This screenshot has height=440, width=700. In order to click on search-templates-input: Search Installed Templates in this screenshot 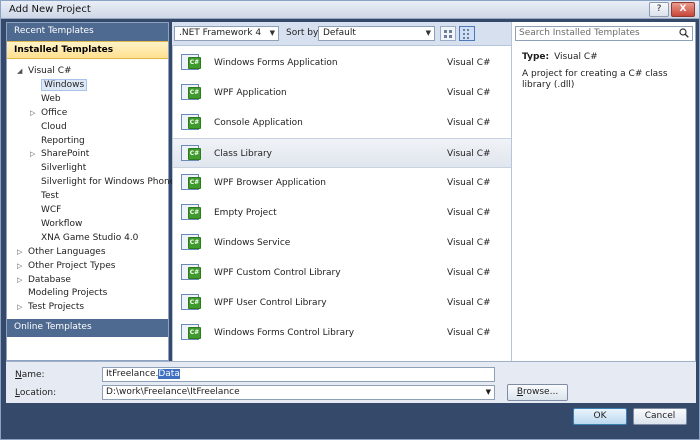, I will do `click(604, 33)`.